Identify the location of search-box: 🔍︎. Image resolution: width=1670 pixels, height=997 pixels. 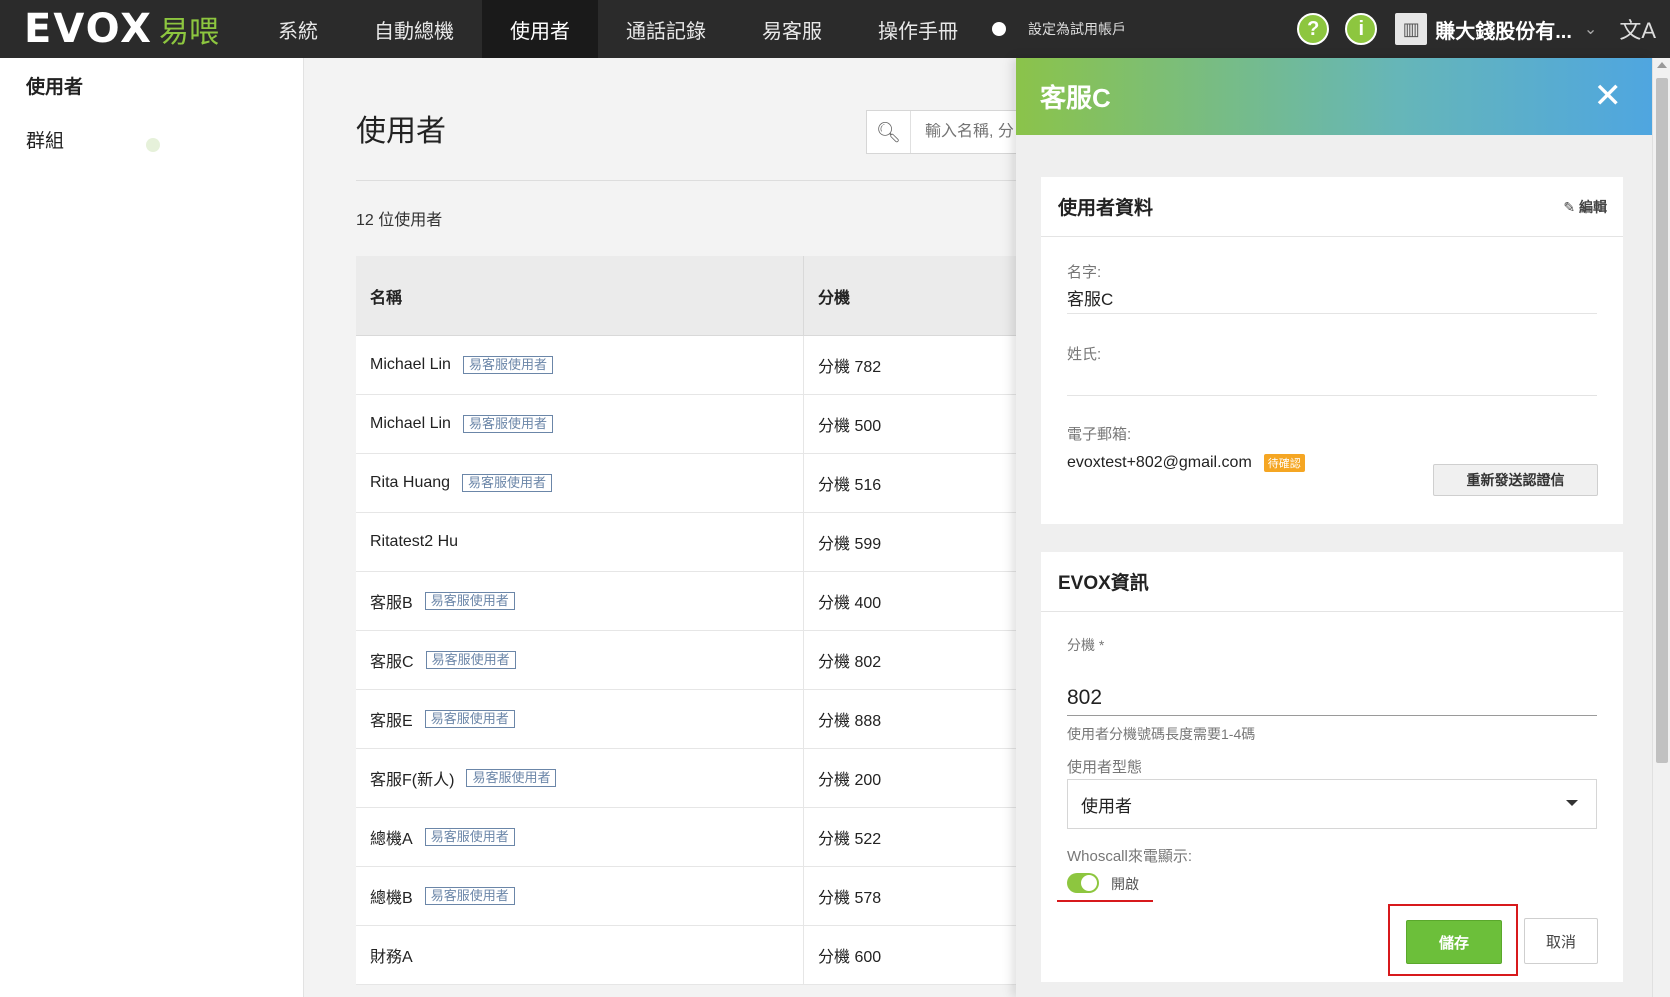
(946, 132).